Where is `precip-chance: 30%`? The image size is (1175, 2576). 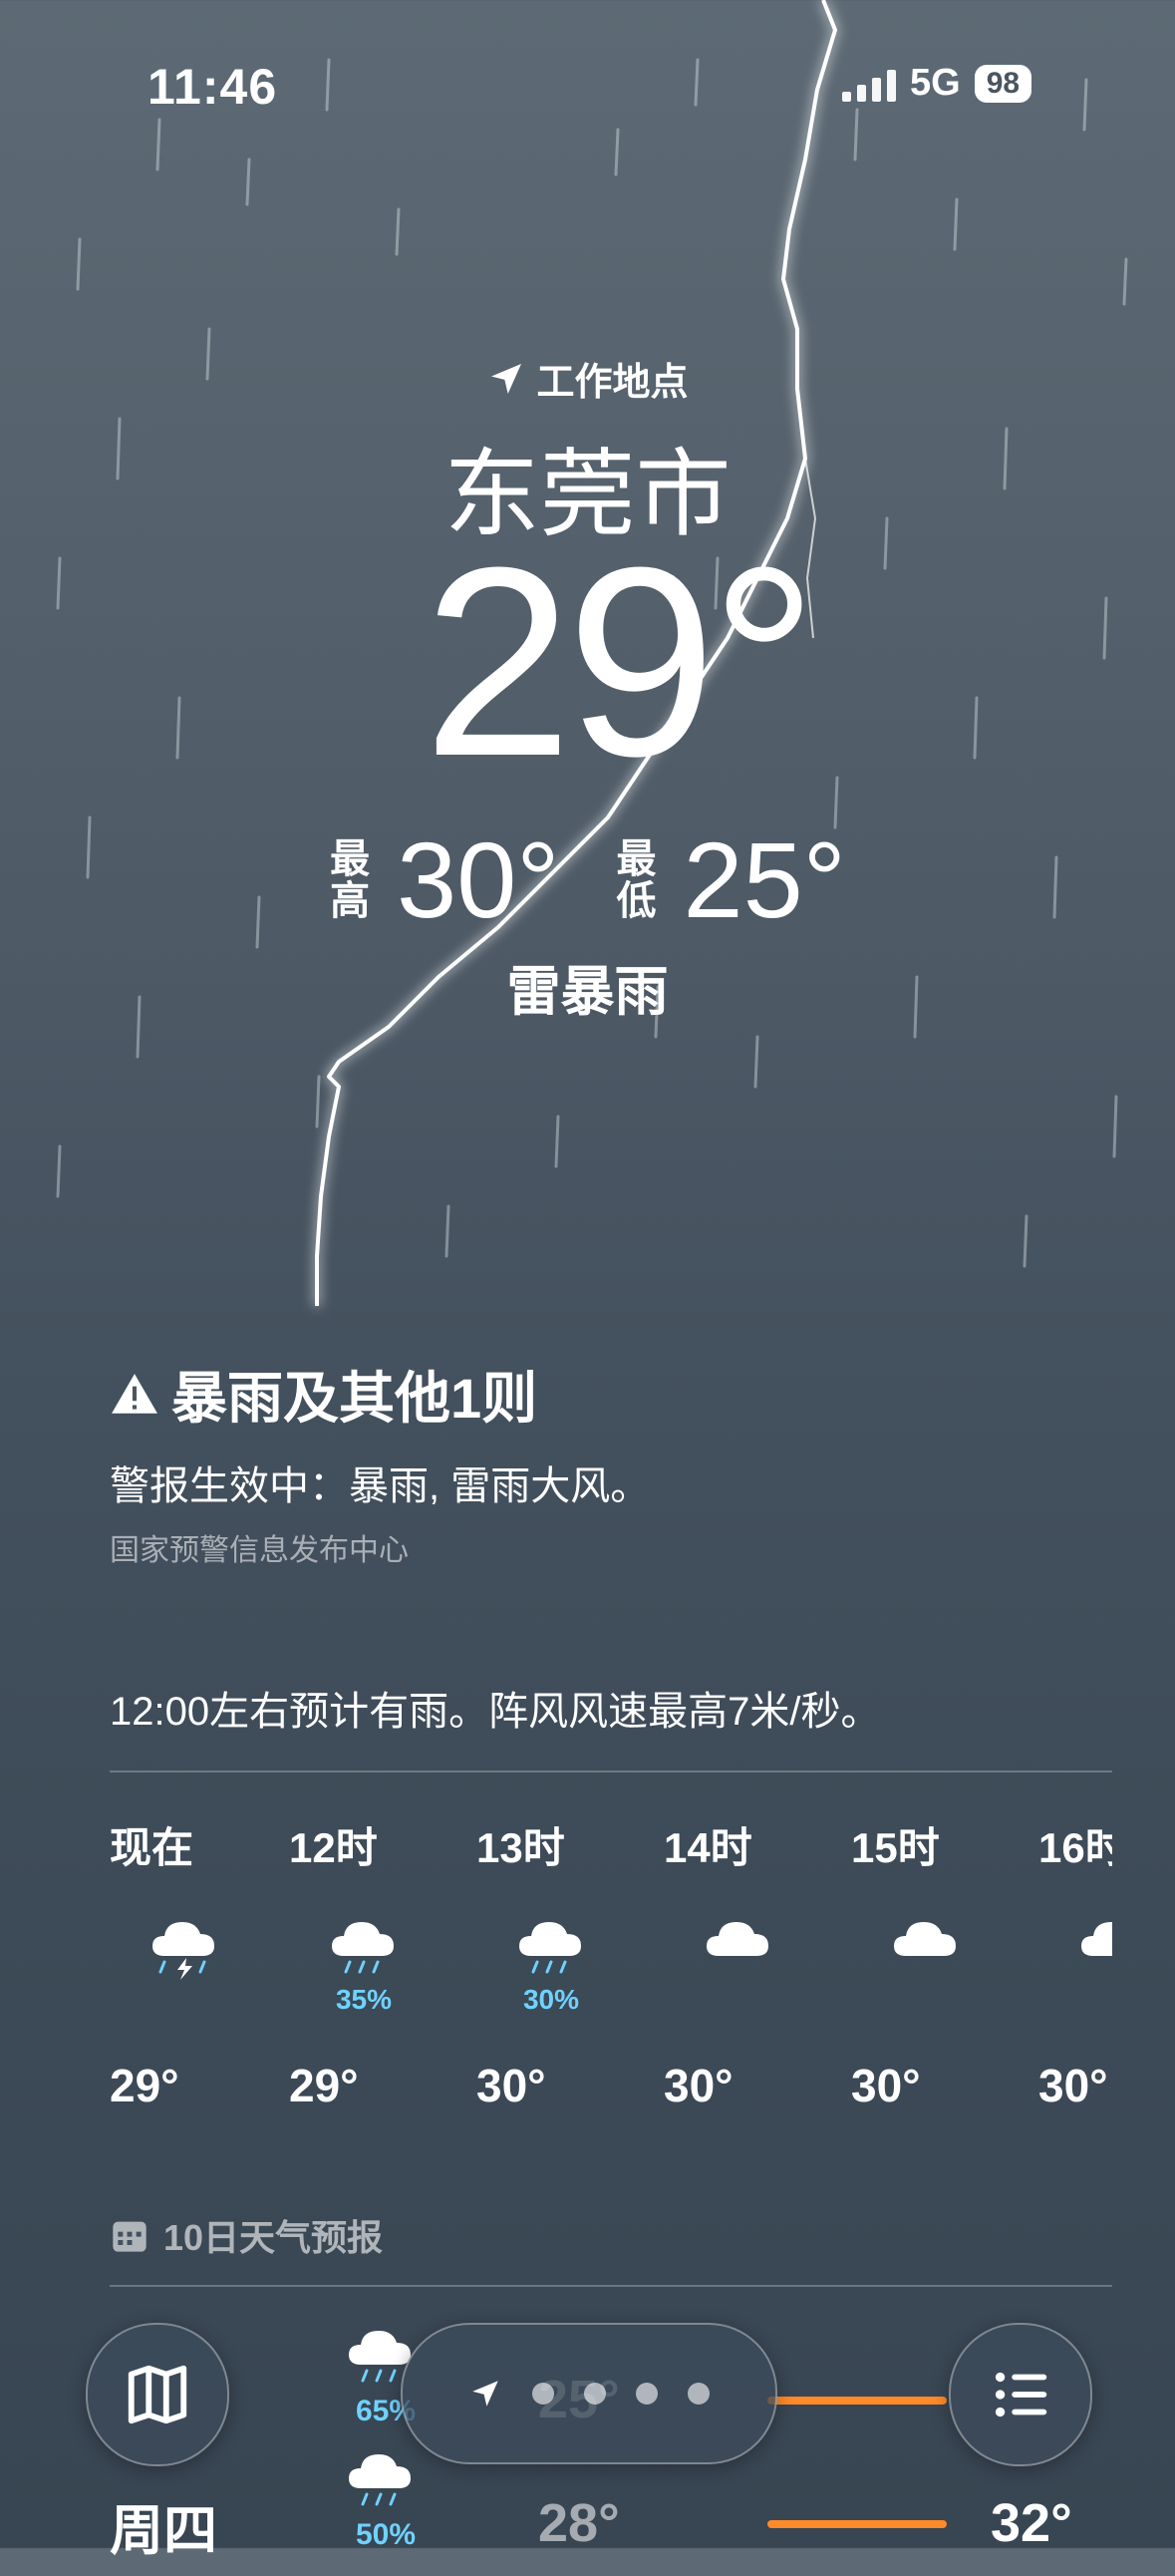 precip-chance: 30% is located at coordinates (551, 1999).